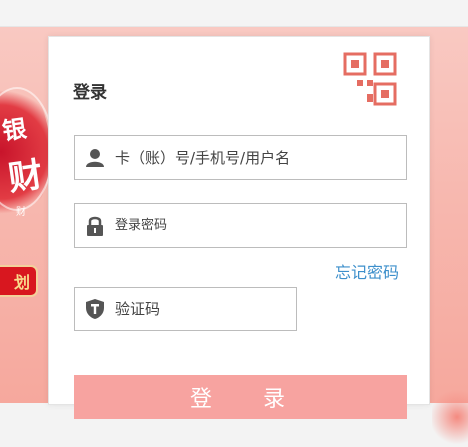  Describe the element at coordinates (234, 13) in the screenshot. I see `browser-top-strip` at that location.